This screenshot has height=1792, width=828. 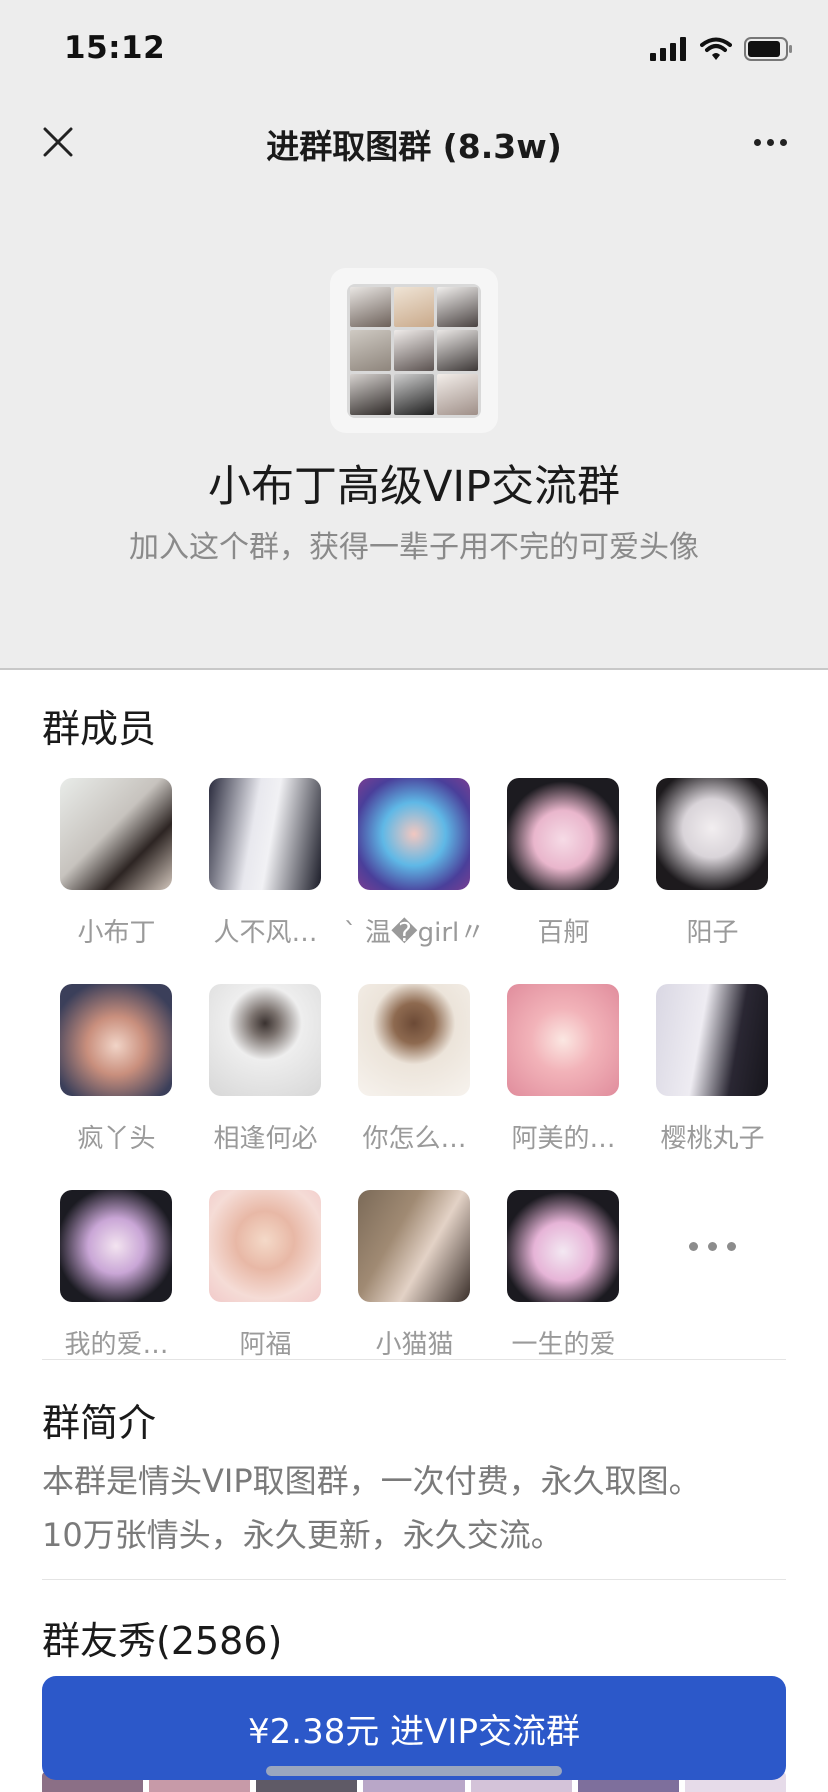 What do you see at coordinates (265, 1139) in the screenshot?
I see `member-name: 相逢何必` at bounding box center [265, 1139].